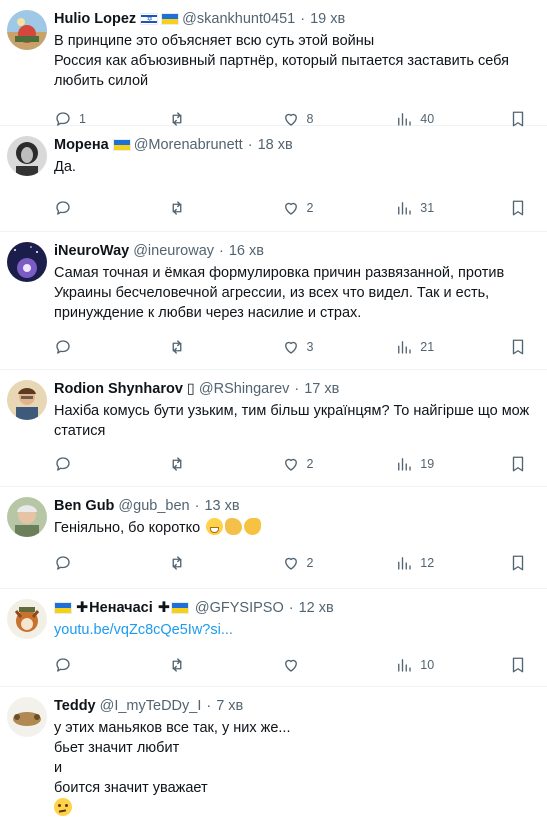 Image resolution: width=547 pixels, height=830 pixels. What do you see at coordinates (117, 748) in the screenshot?
I see `text-line: бьет значит любит` at bounding box center [117, 748].